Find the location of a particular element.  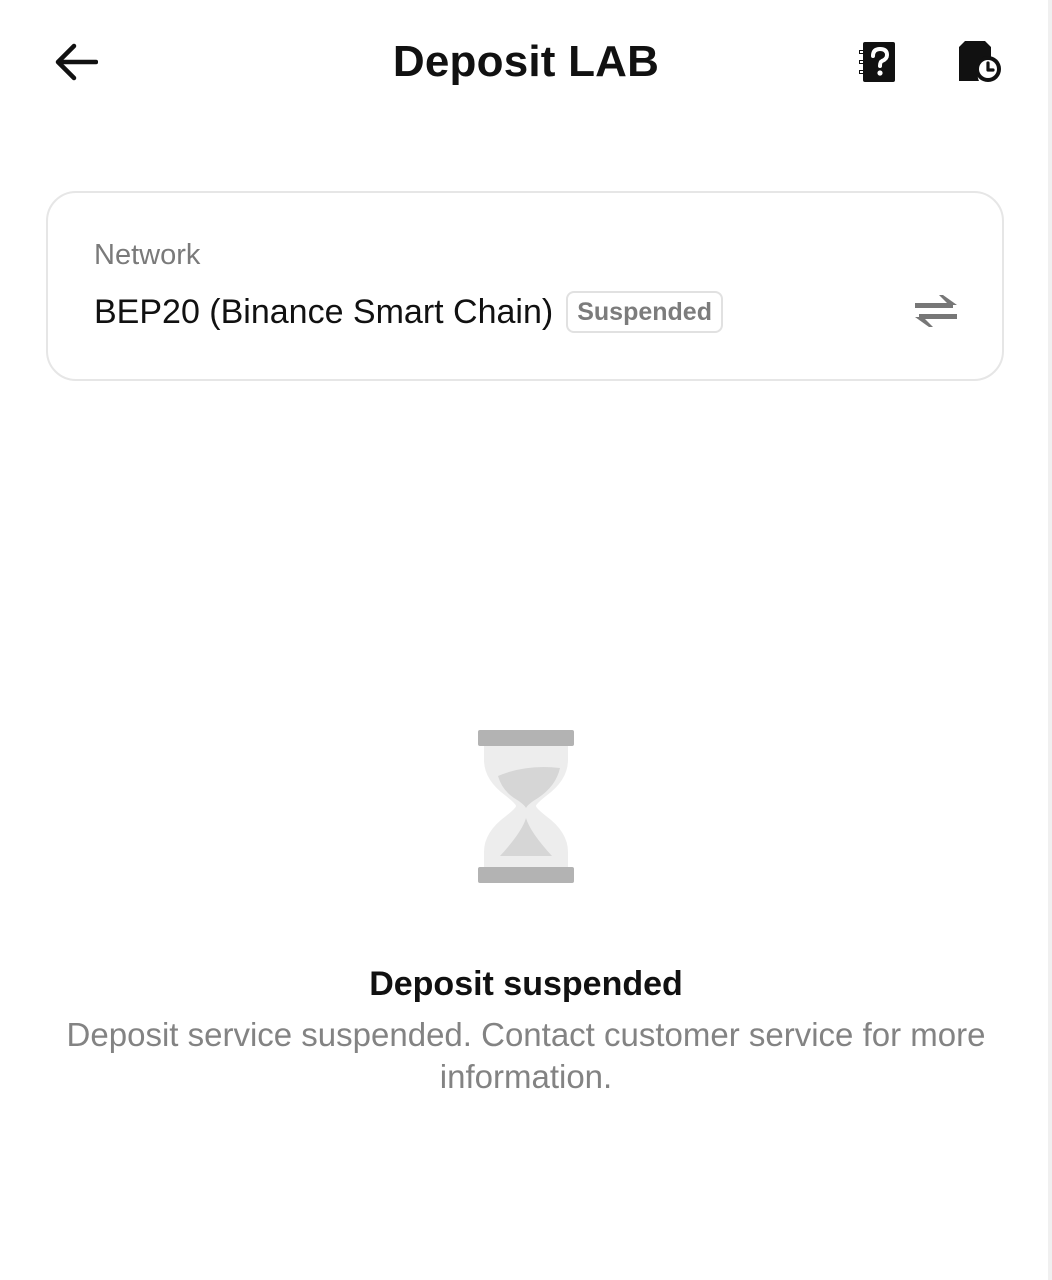

file-clock-icon is located at coordinates (980, 61).